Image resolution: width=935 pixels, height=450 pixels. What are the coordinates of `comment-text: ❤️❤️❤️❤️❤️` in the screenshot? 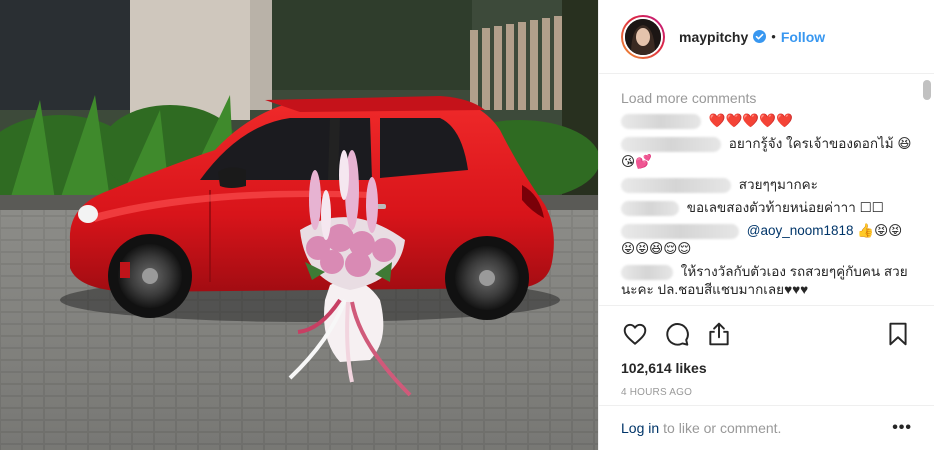 It's located at (750, 120).